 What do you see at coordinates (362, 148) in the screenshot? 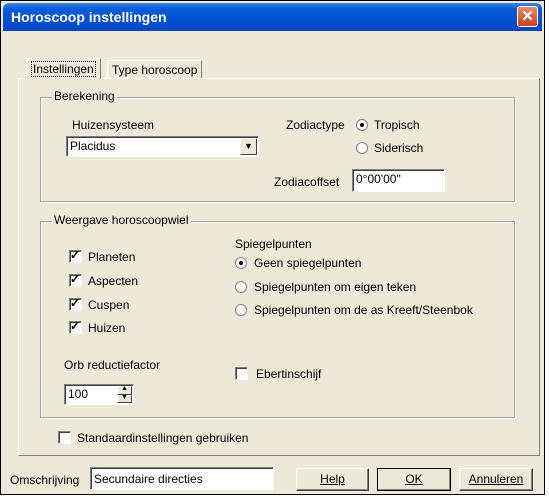
I see `radio-siderisch` at bounding box center [362, 148].